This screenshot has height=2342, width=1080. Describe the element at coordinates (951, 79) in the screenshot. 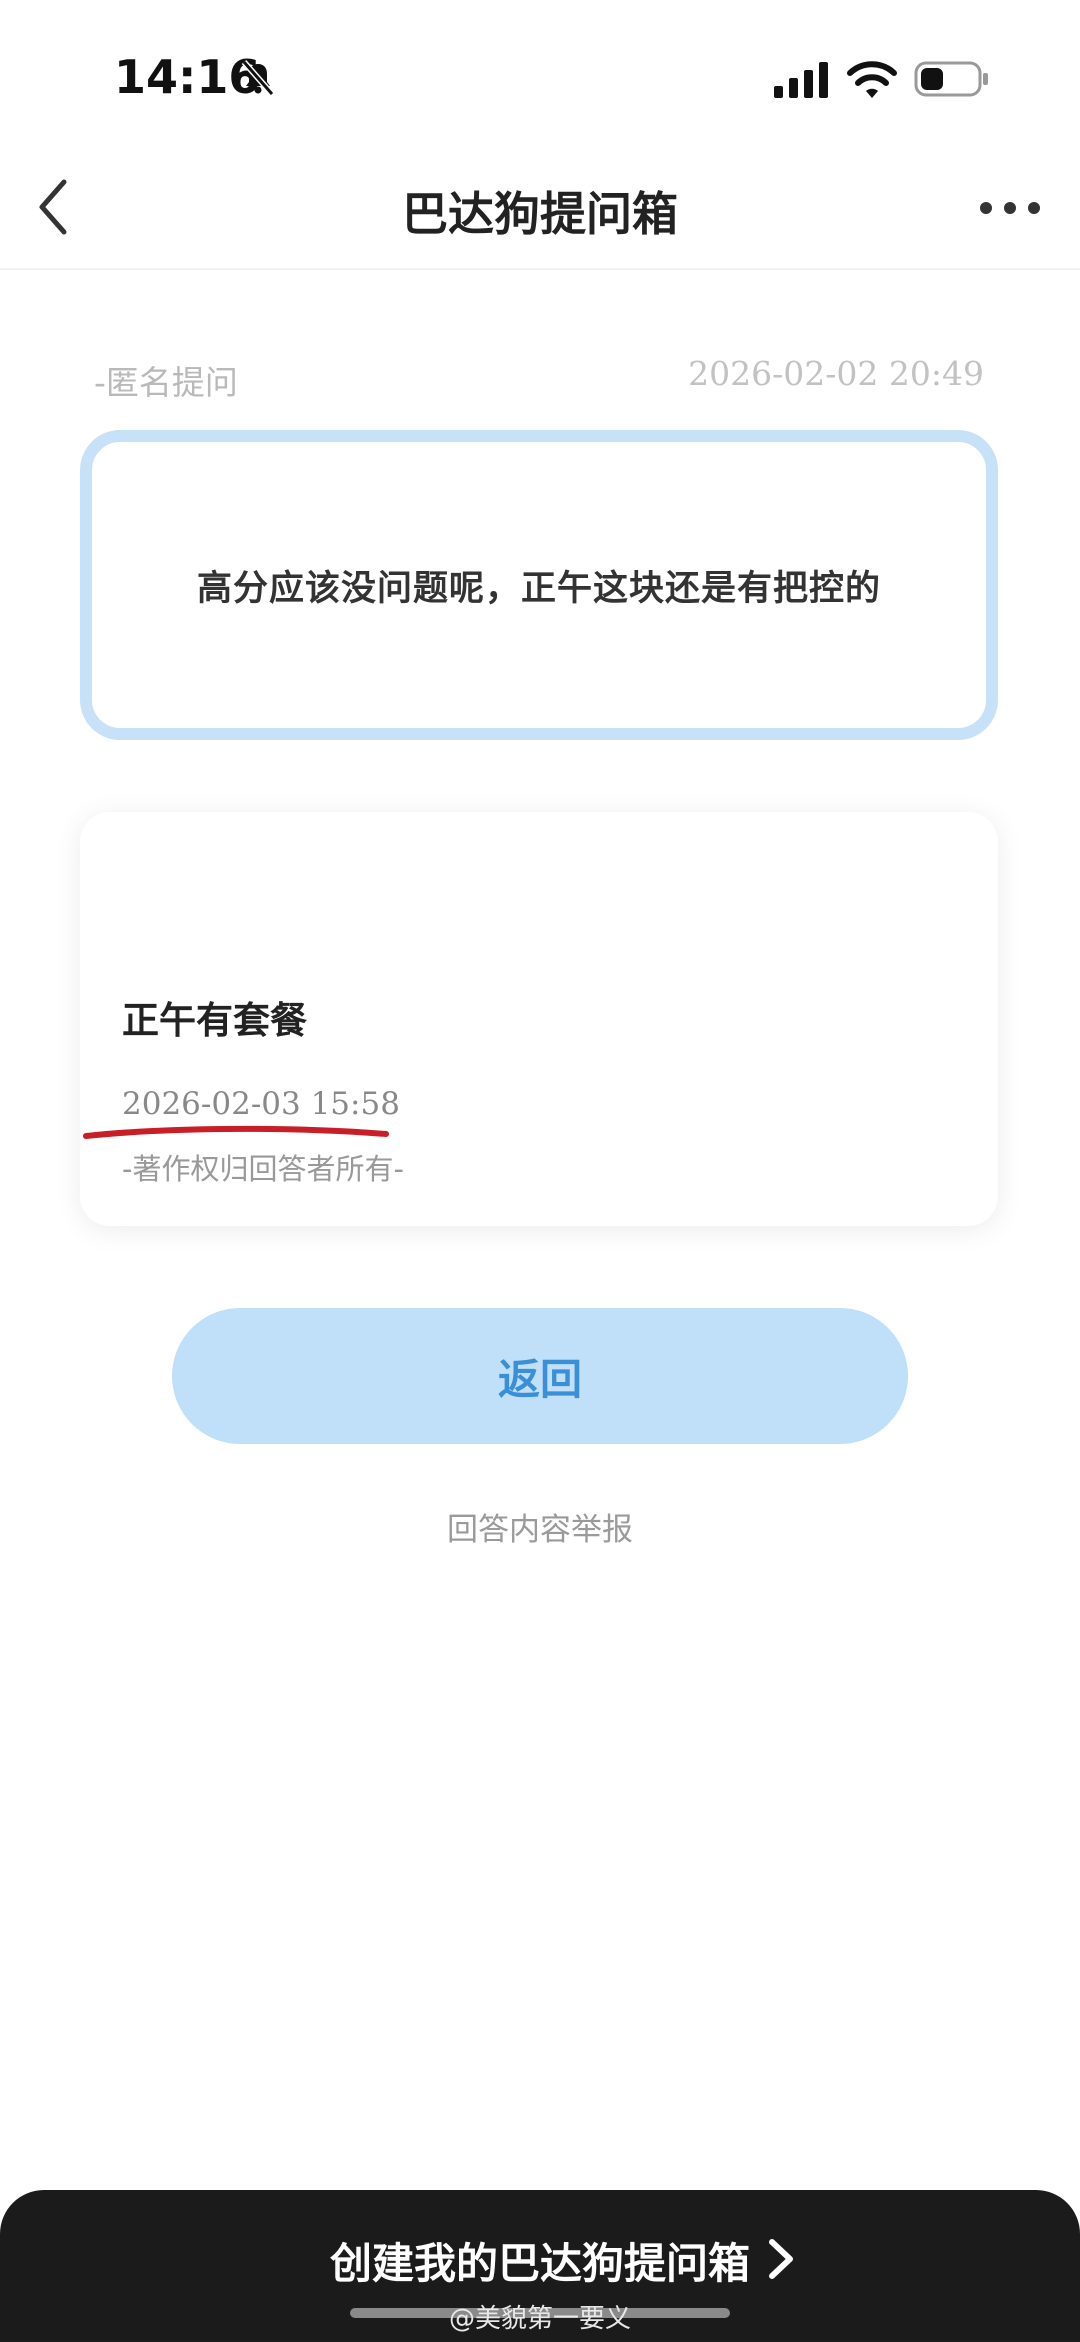

I see `battery-icon` at that location.